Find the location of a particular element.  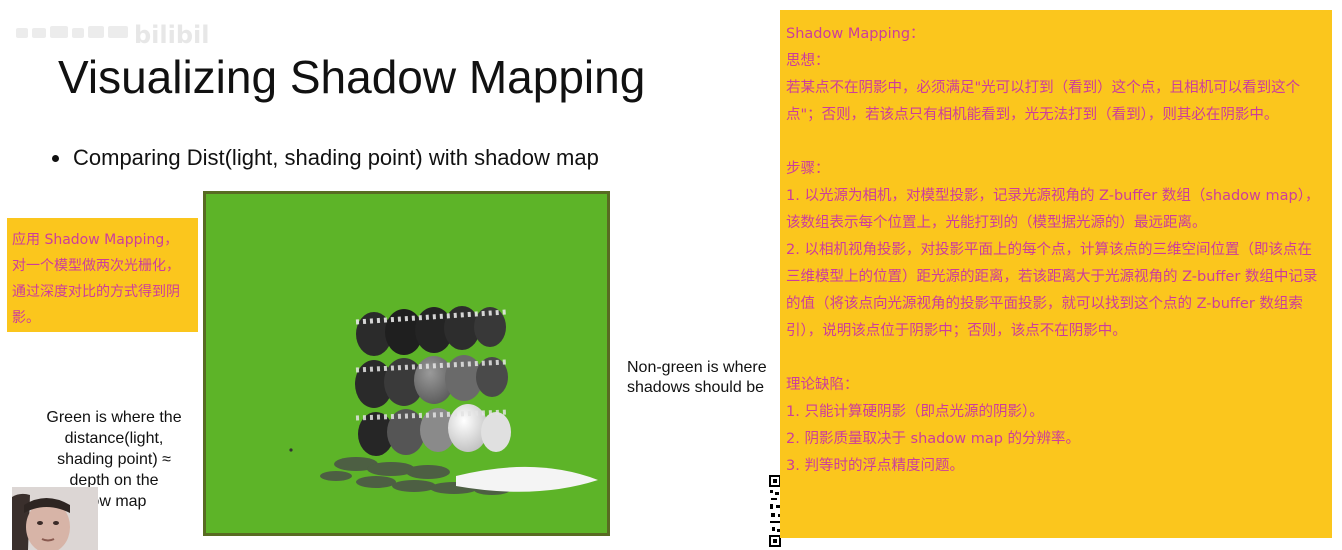

svg-text: bilibili is located at coordinates (171, 35).